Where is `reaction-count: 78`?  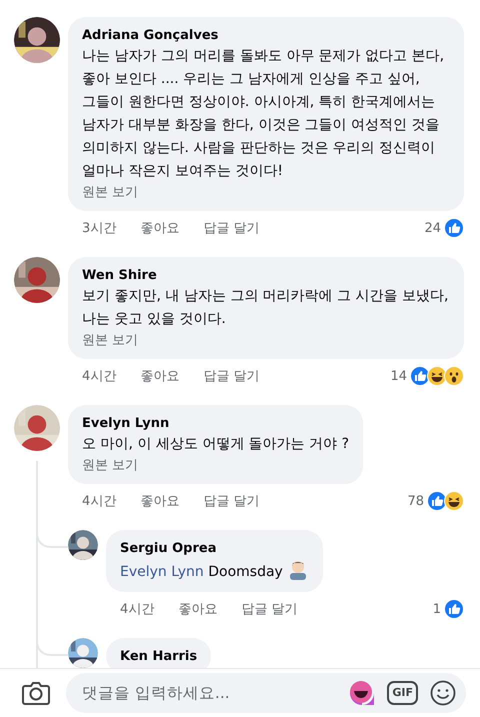
reaction-count: 78 is located at coordinates (415, 501).